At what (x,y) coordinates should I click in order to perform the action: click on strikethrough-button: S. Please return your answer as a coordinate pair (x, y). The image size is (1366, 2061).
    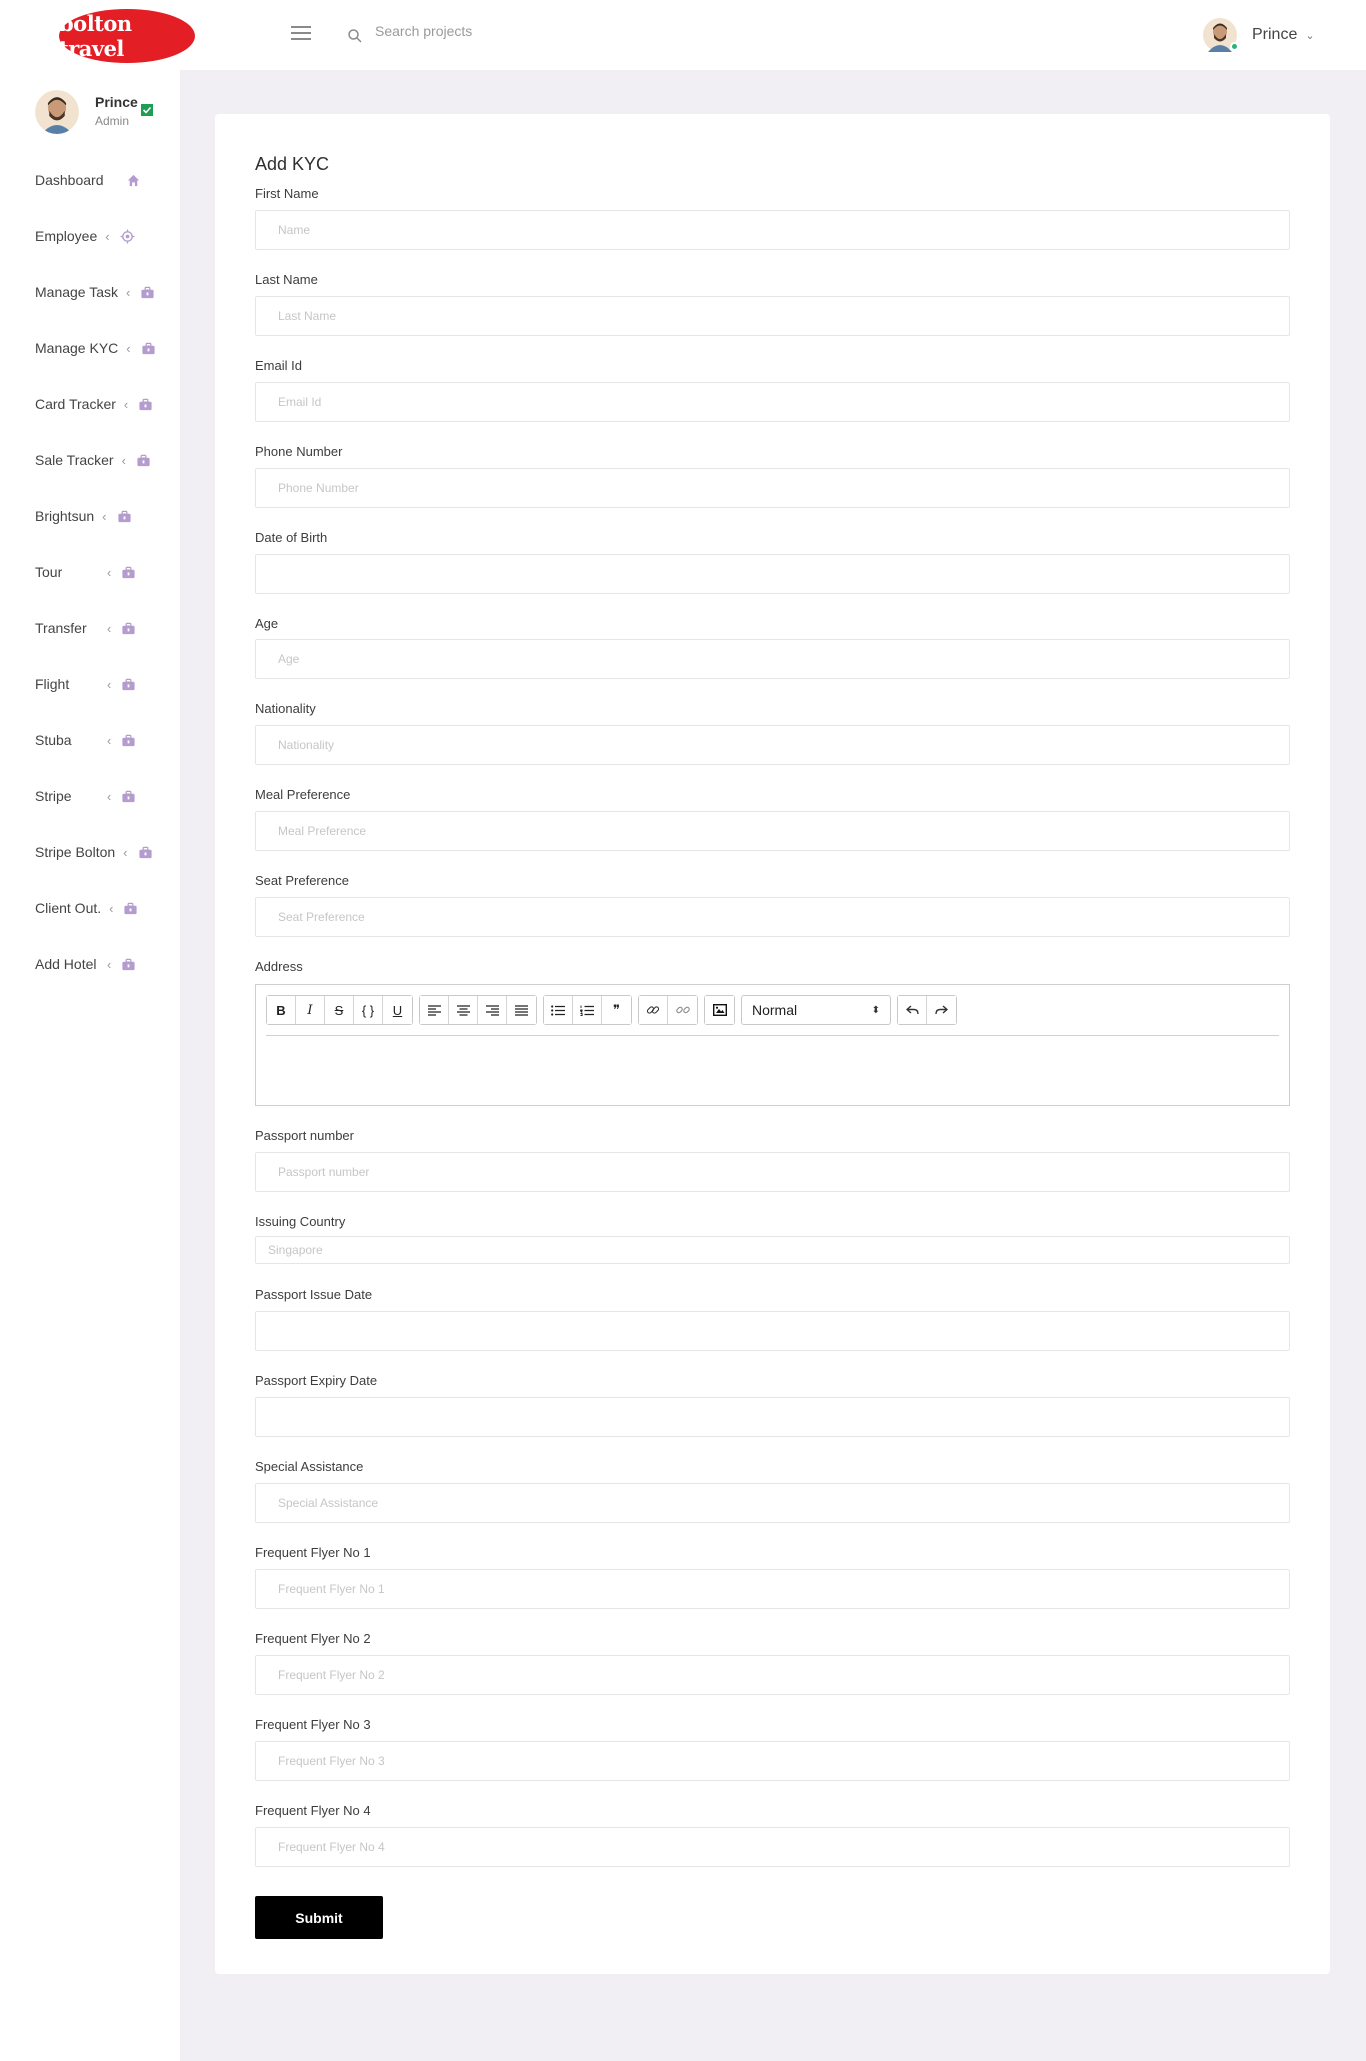
    Looking at the image, I should click on (339, 1010).